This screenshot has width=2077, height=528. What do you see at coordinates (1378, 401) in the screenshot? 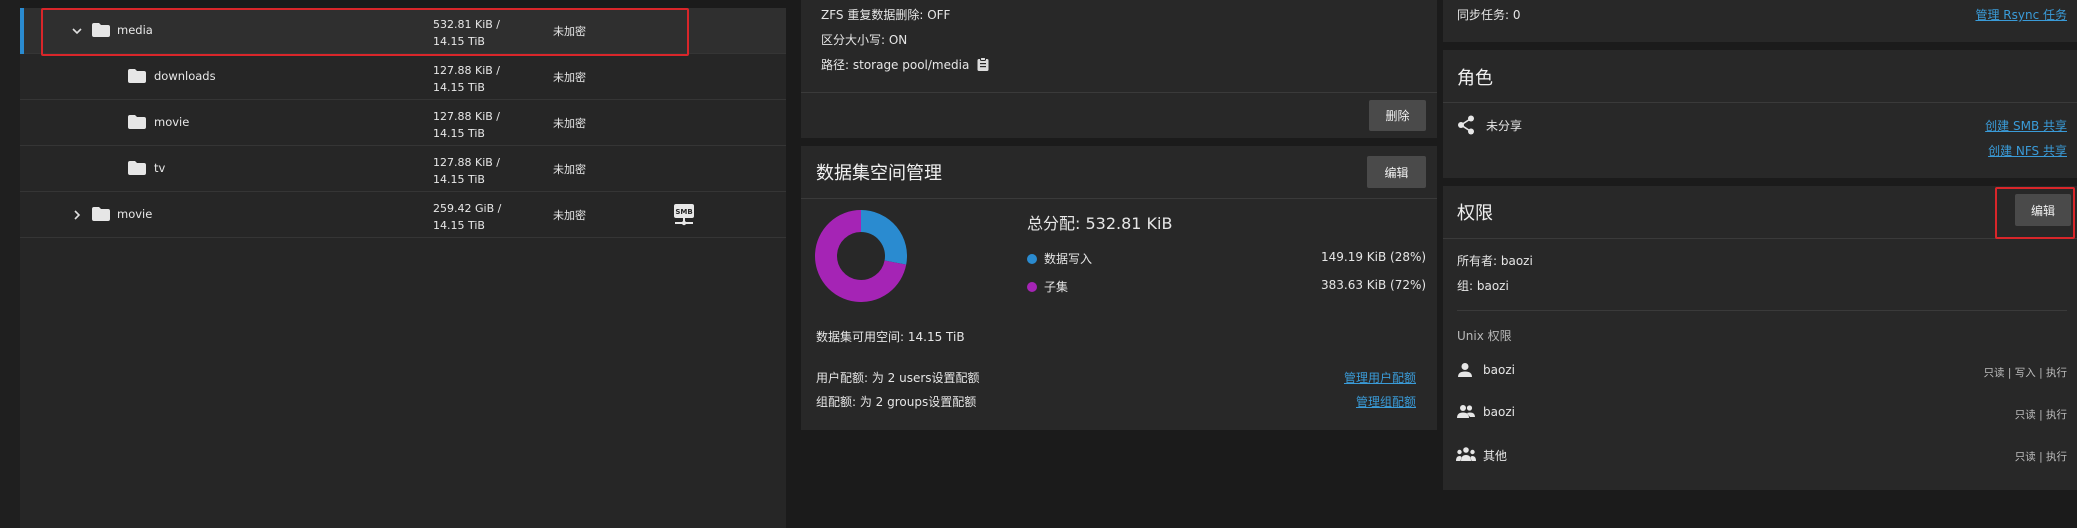
I see `manage-group-quota-link: 管理组配额` at bounding box center [1378, 401].